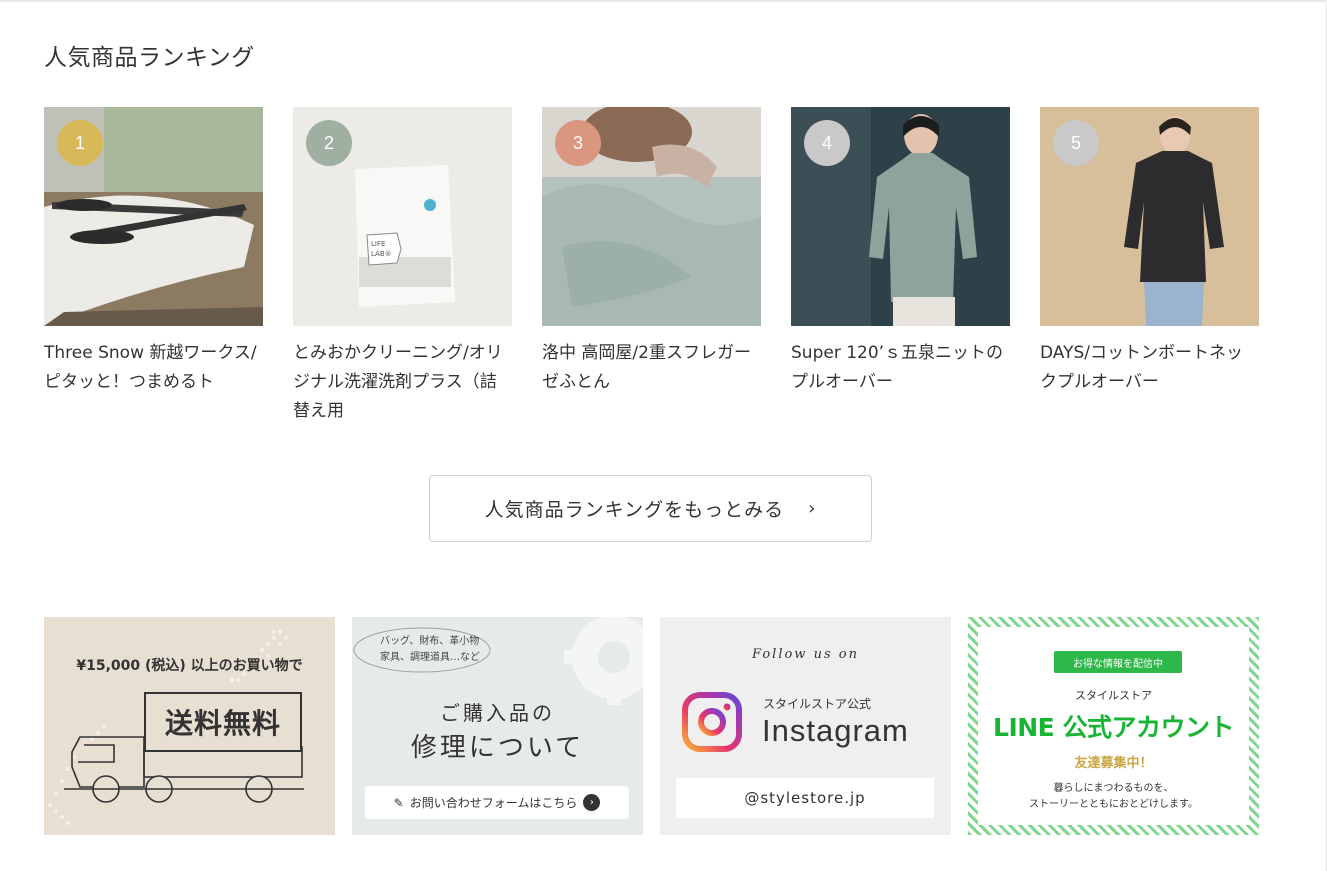 The width and height of the screenshot is (1327, 871). Describe the element at coordinates (712, 722) in the screenshot. I see `instagram-icon` at that location.